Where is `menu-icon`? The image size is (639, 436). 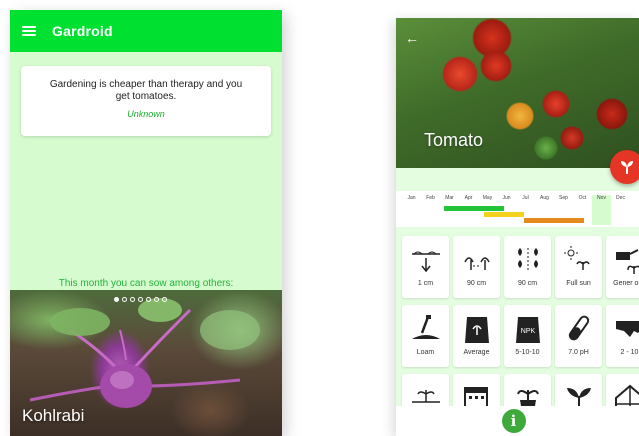
menu-icon is located at coordinates (29, 31).